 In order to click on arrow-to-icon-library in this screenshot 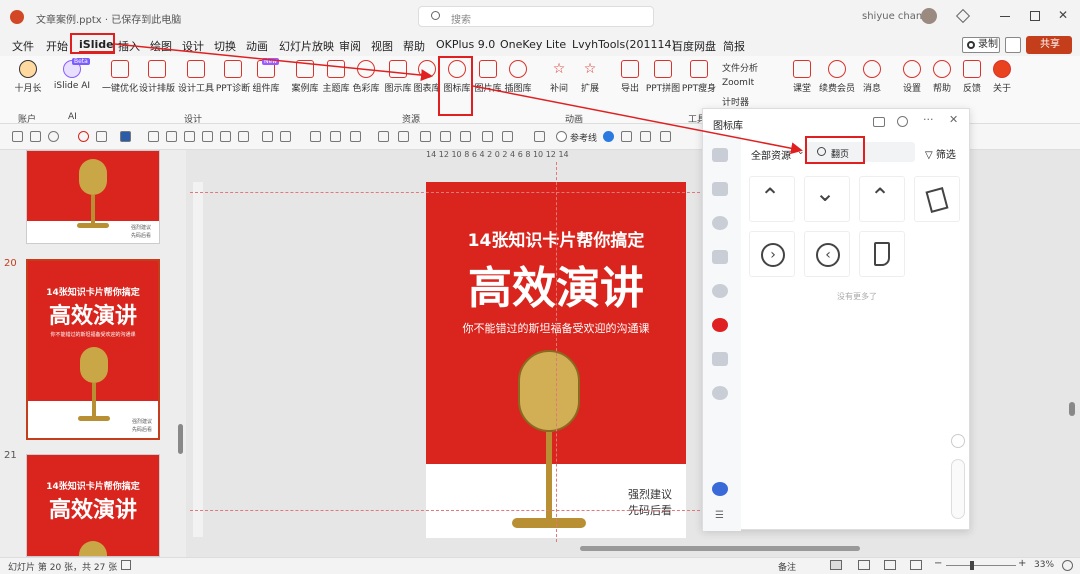, I will do `click(273, 62)`.